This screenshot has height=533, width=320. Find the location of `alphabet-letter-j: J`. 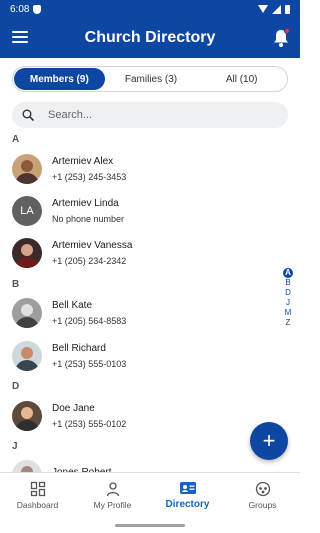

alphabet-letter-j: J is located at coordinates (288, 303).